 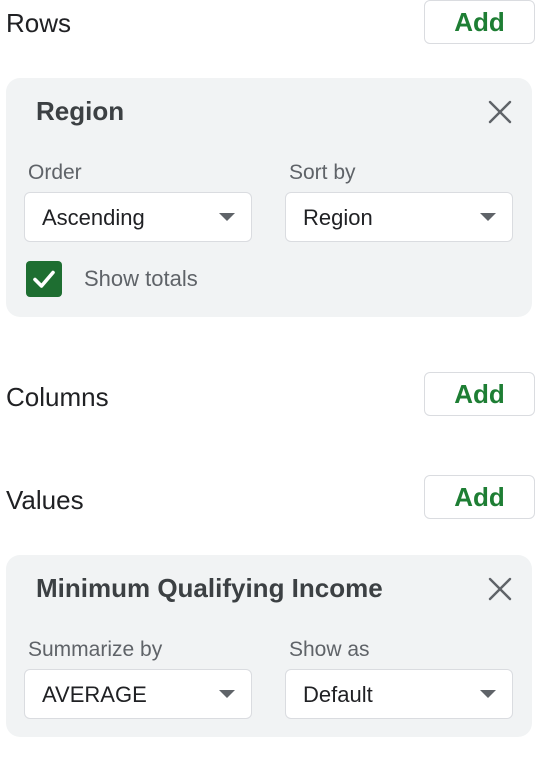 What do you see at coordinates (329, 649) in the screenshot?
I see `showas-label: Show as` at bounding box center [329, 649].